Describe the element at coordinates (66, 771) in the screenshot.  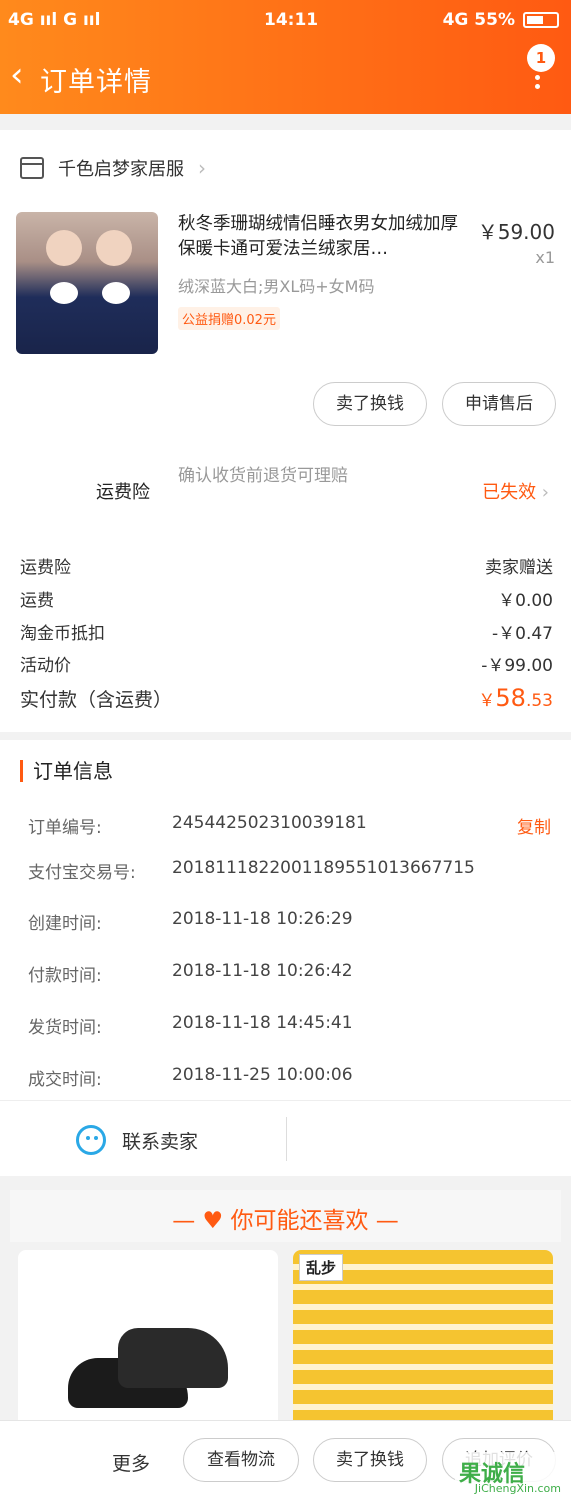
I see `order-info-title: 订单信息` at that location.